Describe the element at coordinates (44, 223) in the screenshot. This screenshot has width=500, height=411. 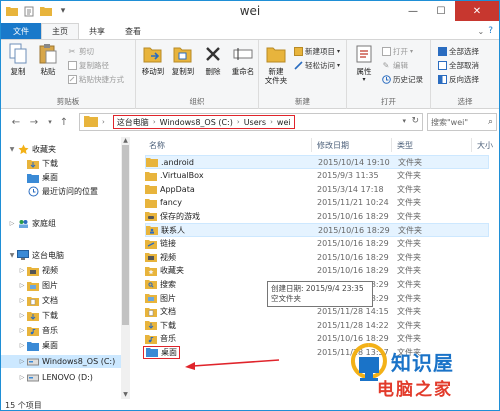
I see `nav-item-label: 家庭组` at that location.